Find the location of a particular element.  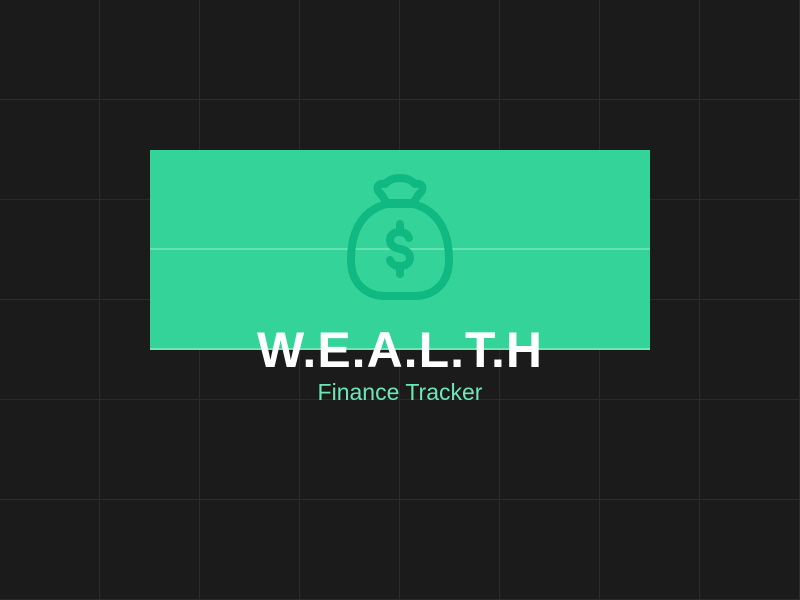

money-bag-icon is located at coordinates (400, 237).